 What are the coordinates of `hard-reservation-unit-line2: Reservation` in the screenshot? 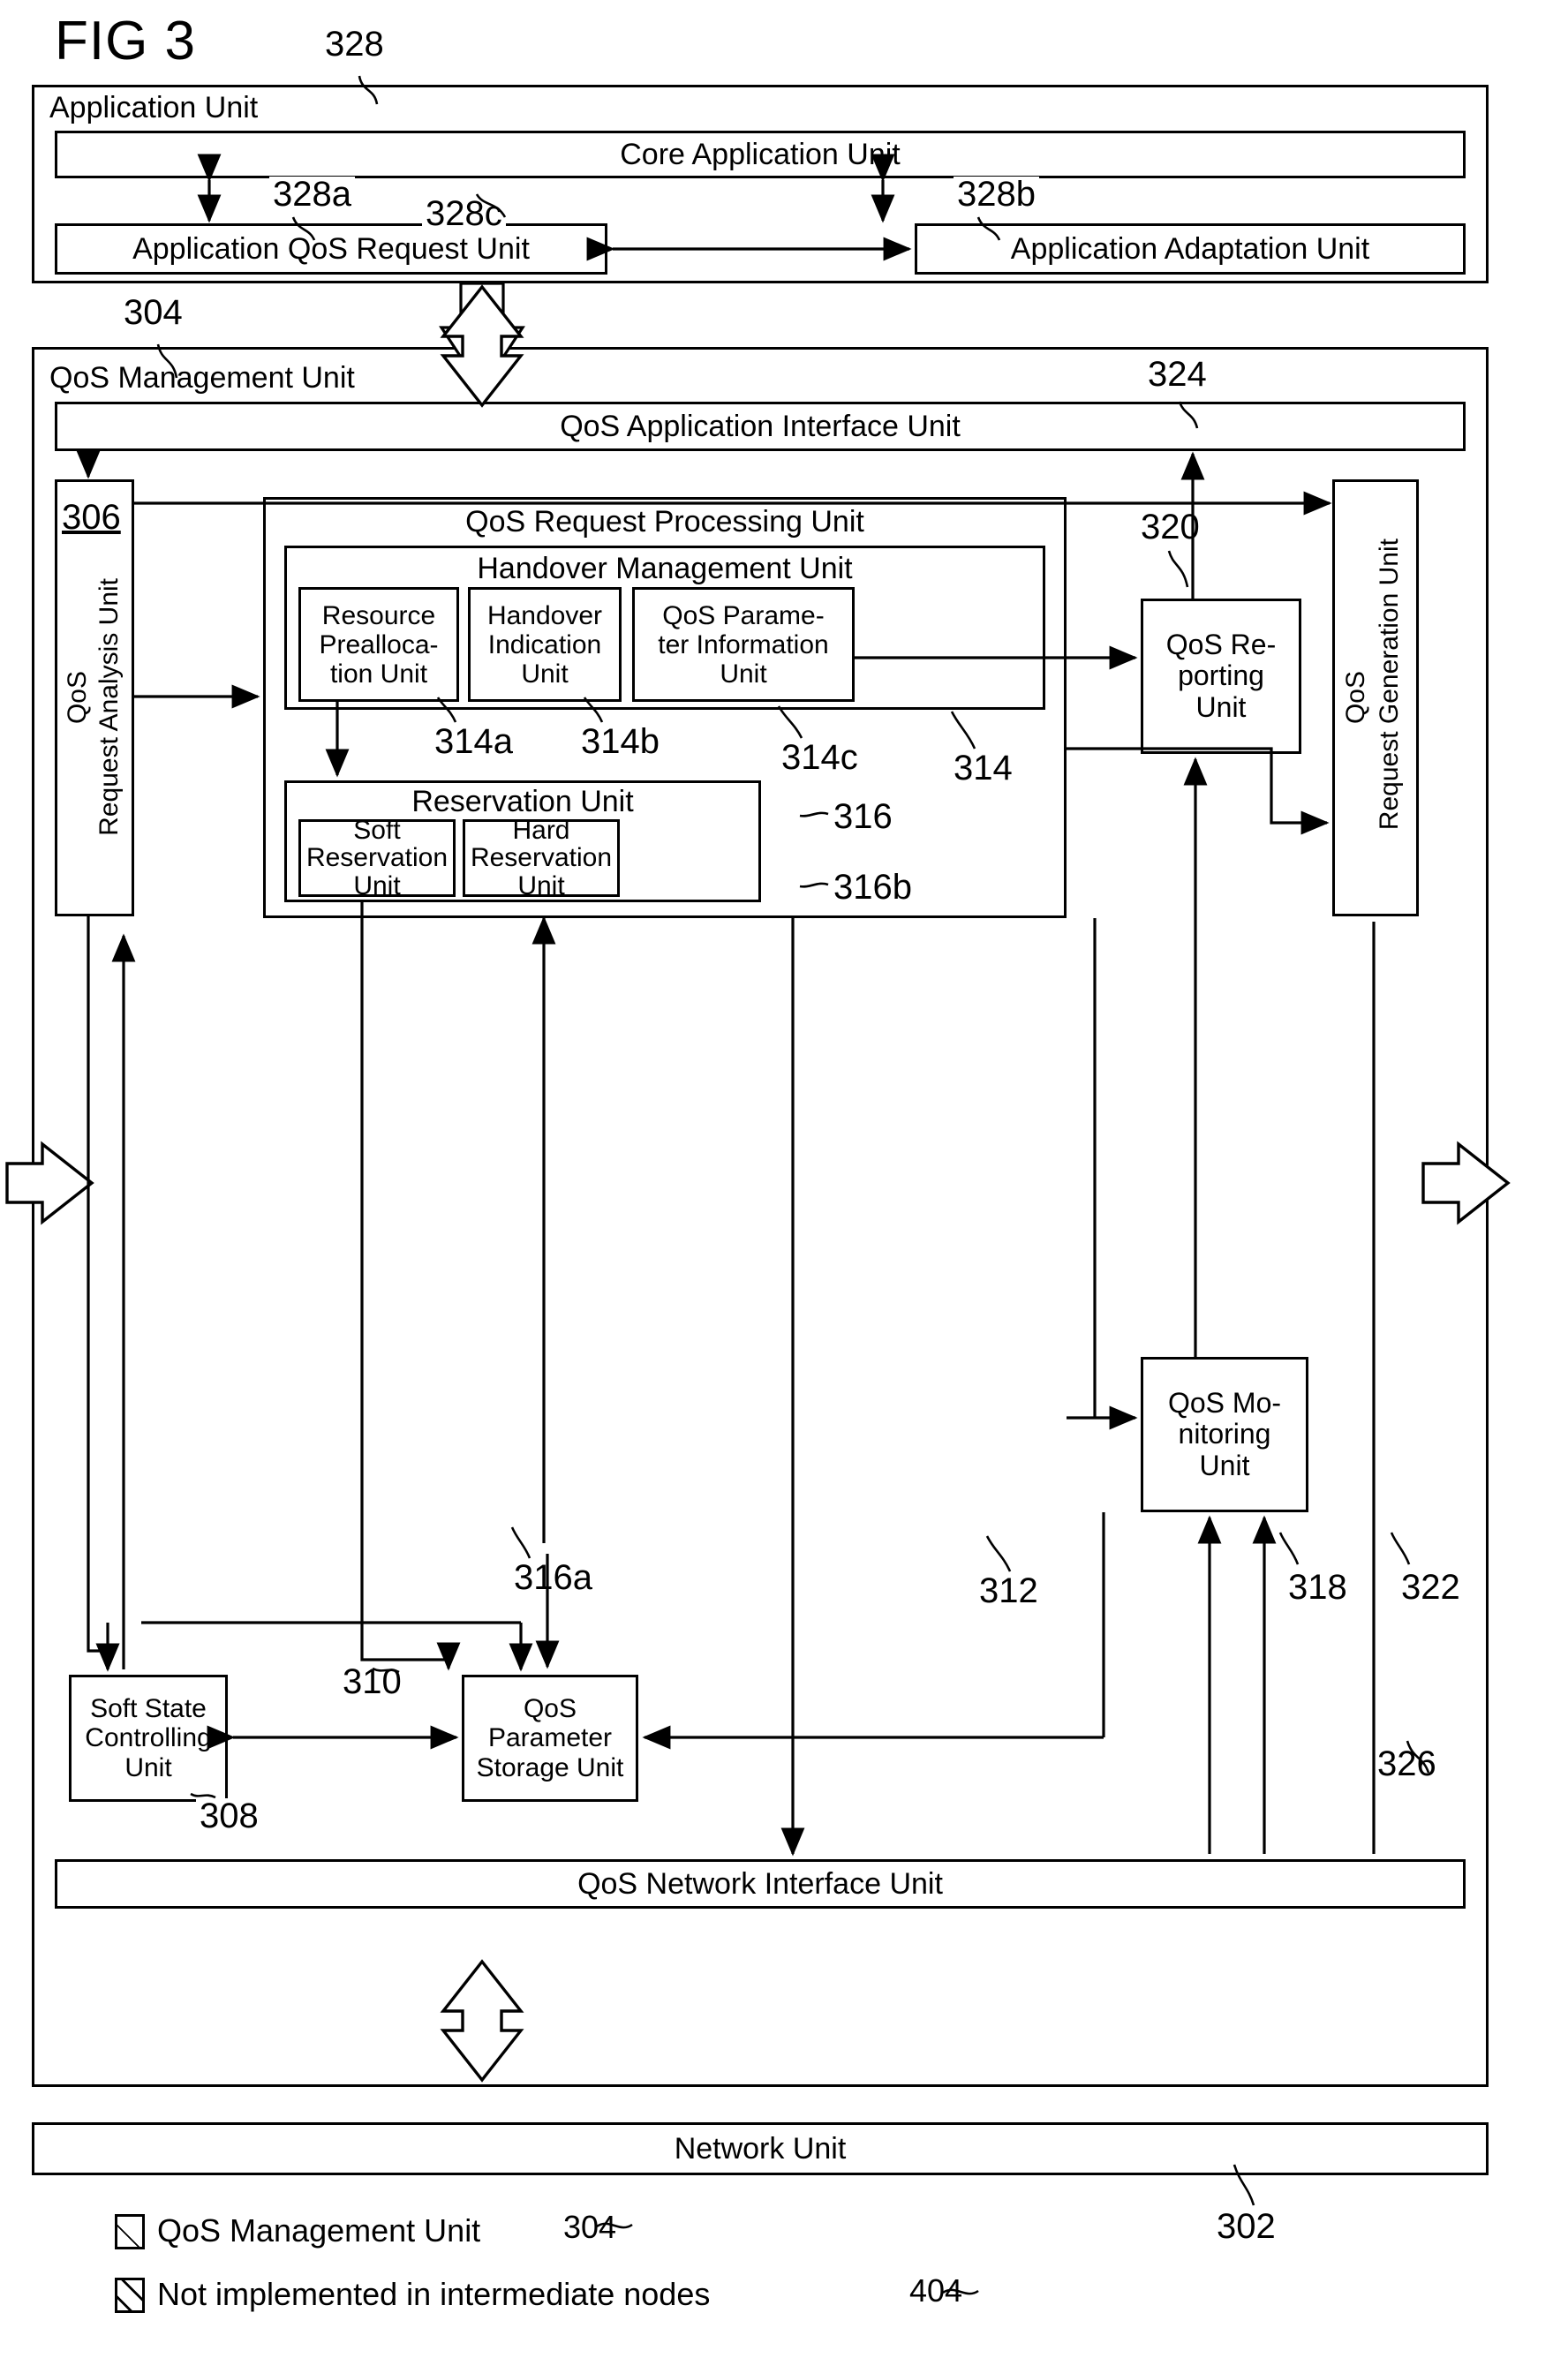 It's located at (541, 858).